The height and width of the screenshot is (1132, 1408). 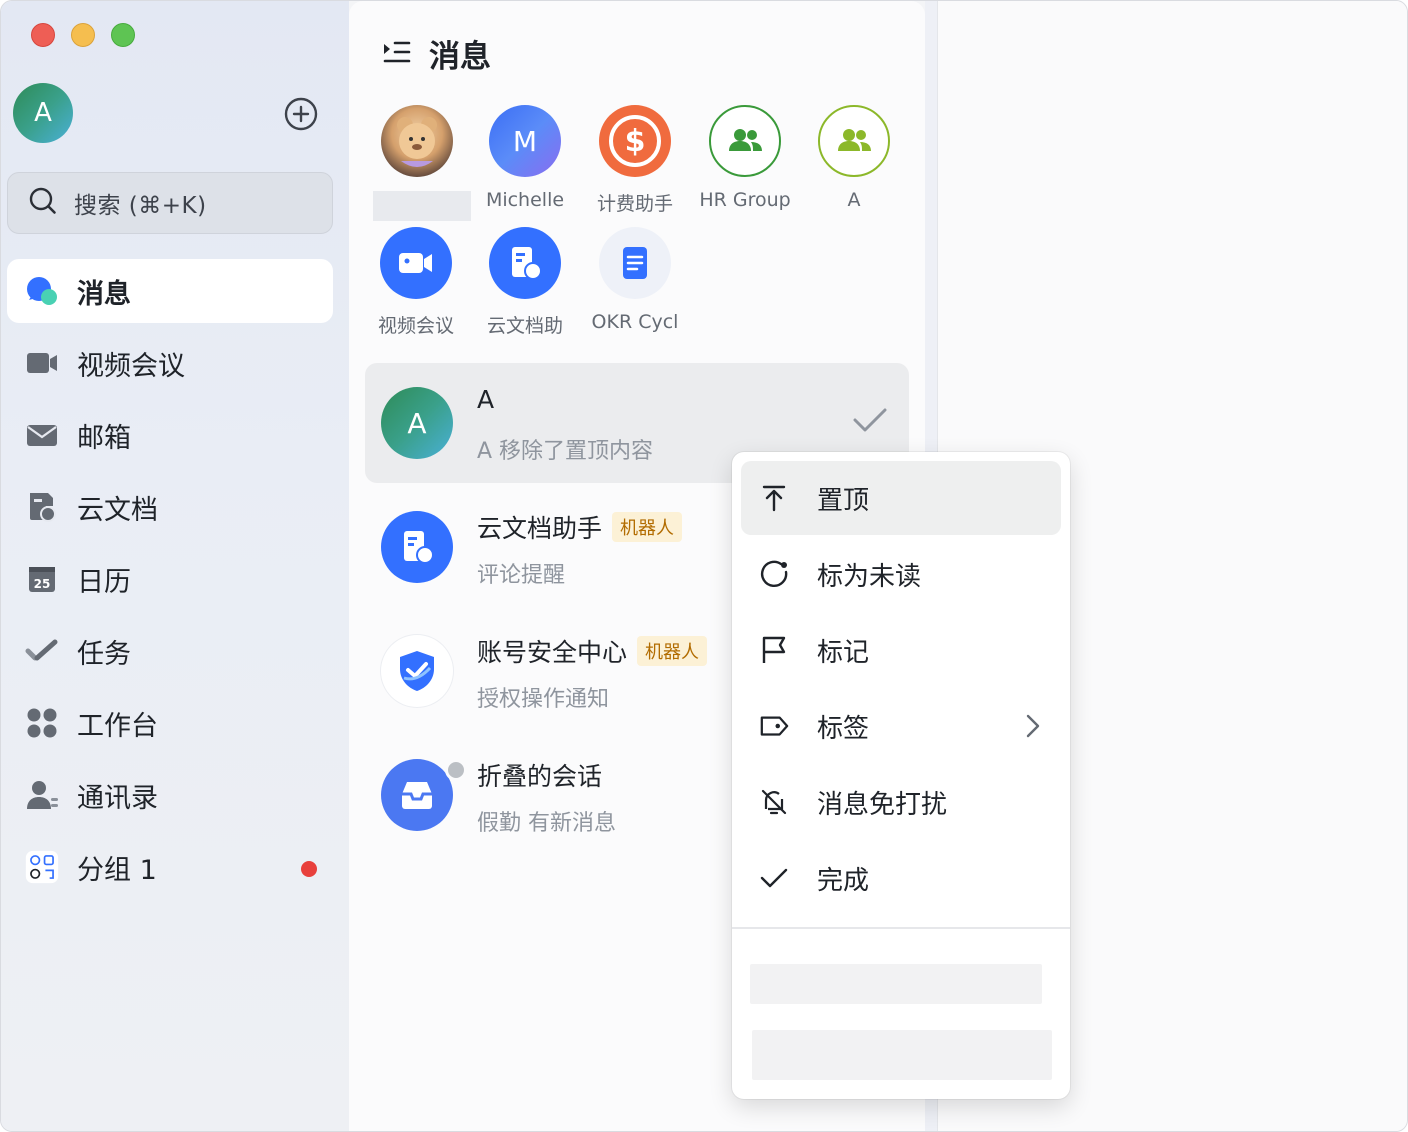 I want to click on menu-item-label: 标记, so click(x=843, y=652).